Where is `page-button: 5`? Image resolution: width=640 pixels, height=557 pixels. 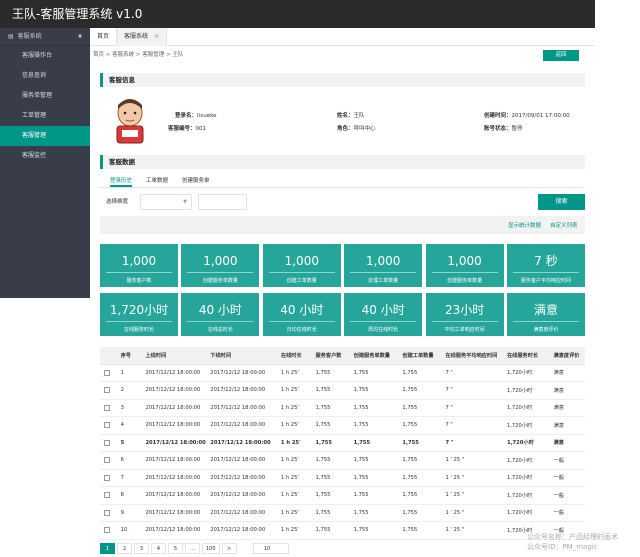 page-button: 5 is located at coordinates (175, 548).